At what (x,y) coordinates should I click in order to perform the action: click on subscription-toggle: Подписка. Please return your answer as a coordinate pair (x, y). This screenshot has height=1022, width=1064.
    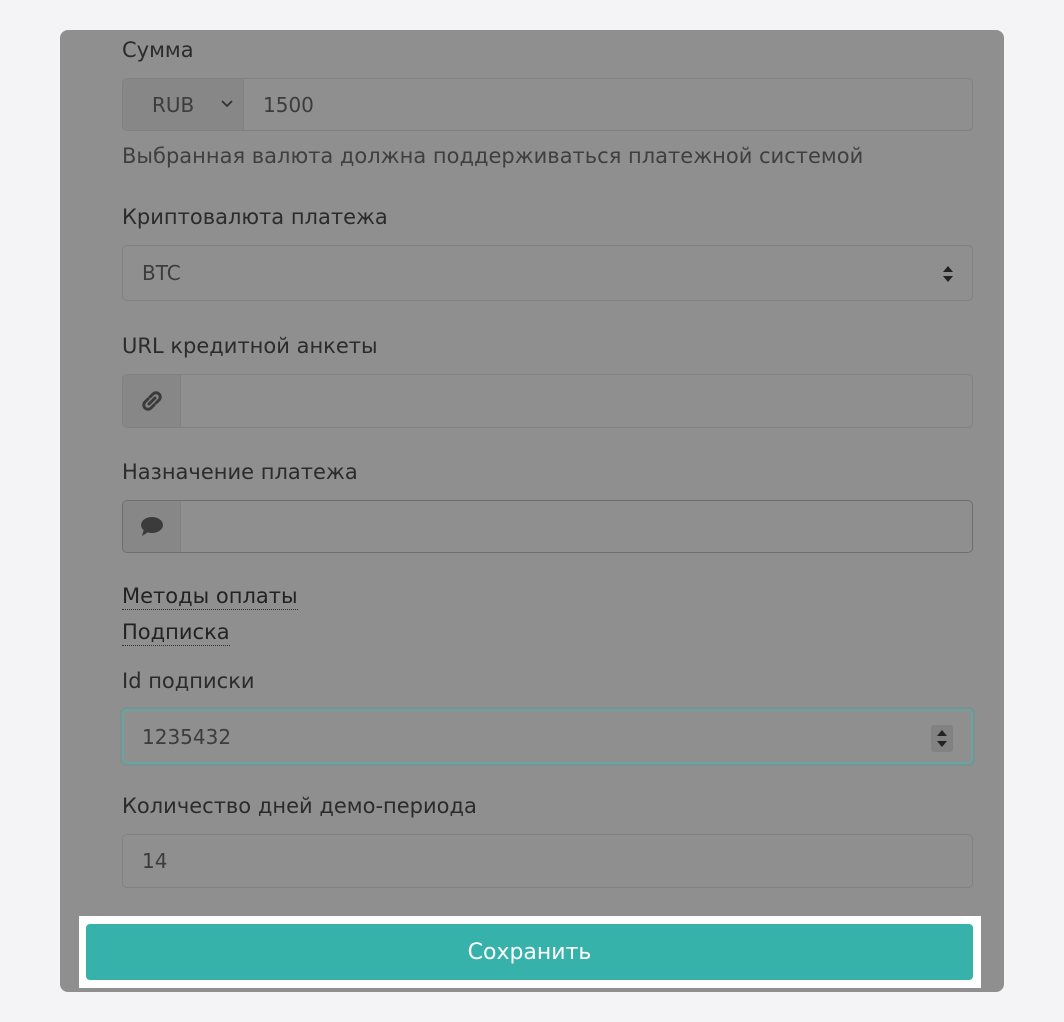
    Looking at the image, I should click on (176, 633).